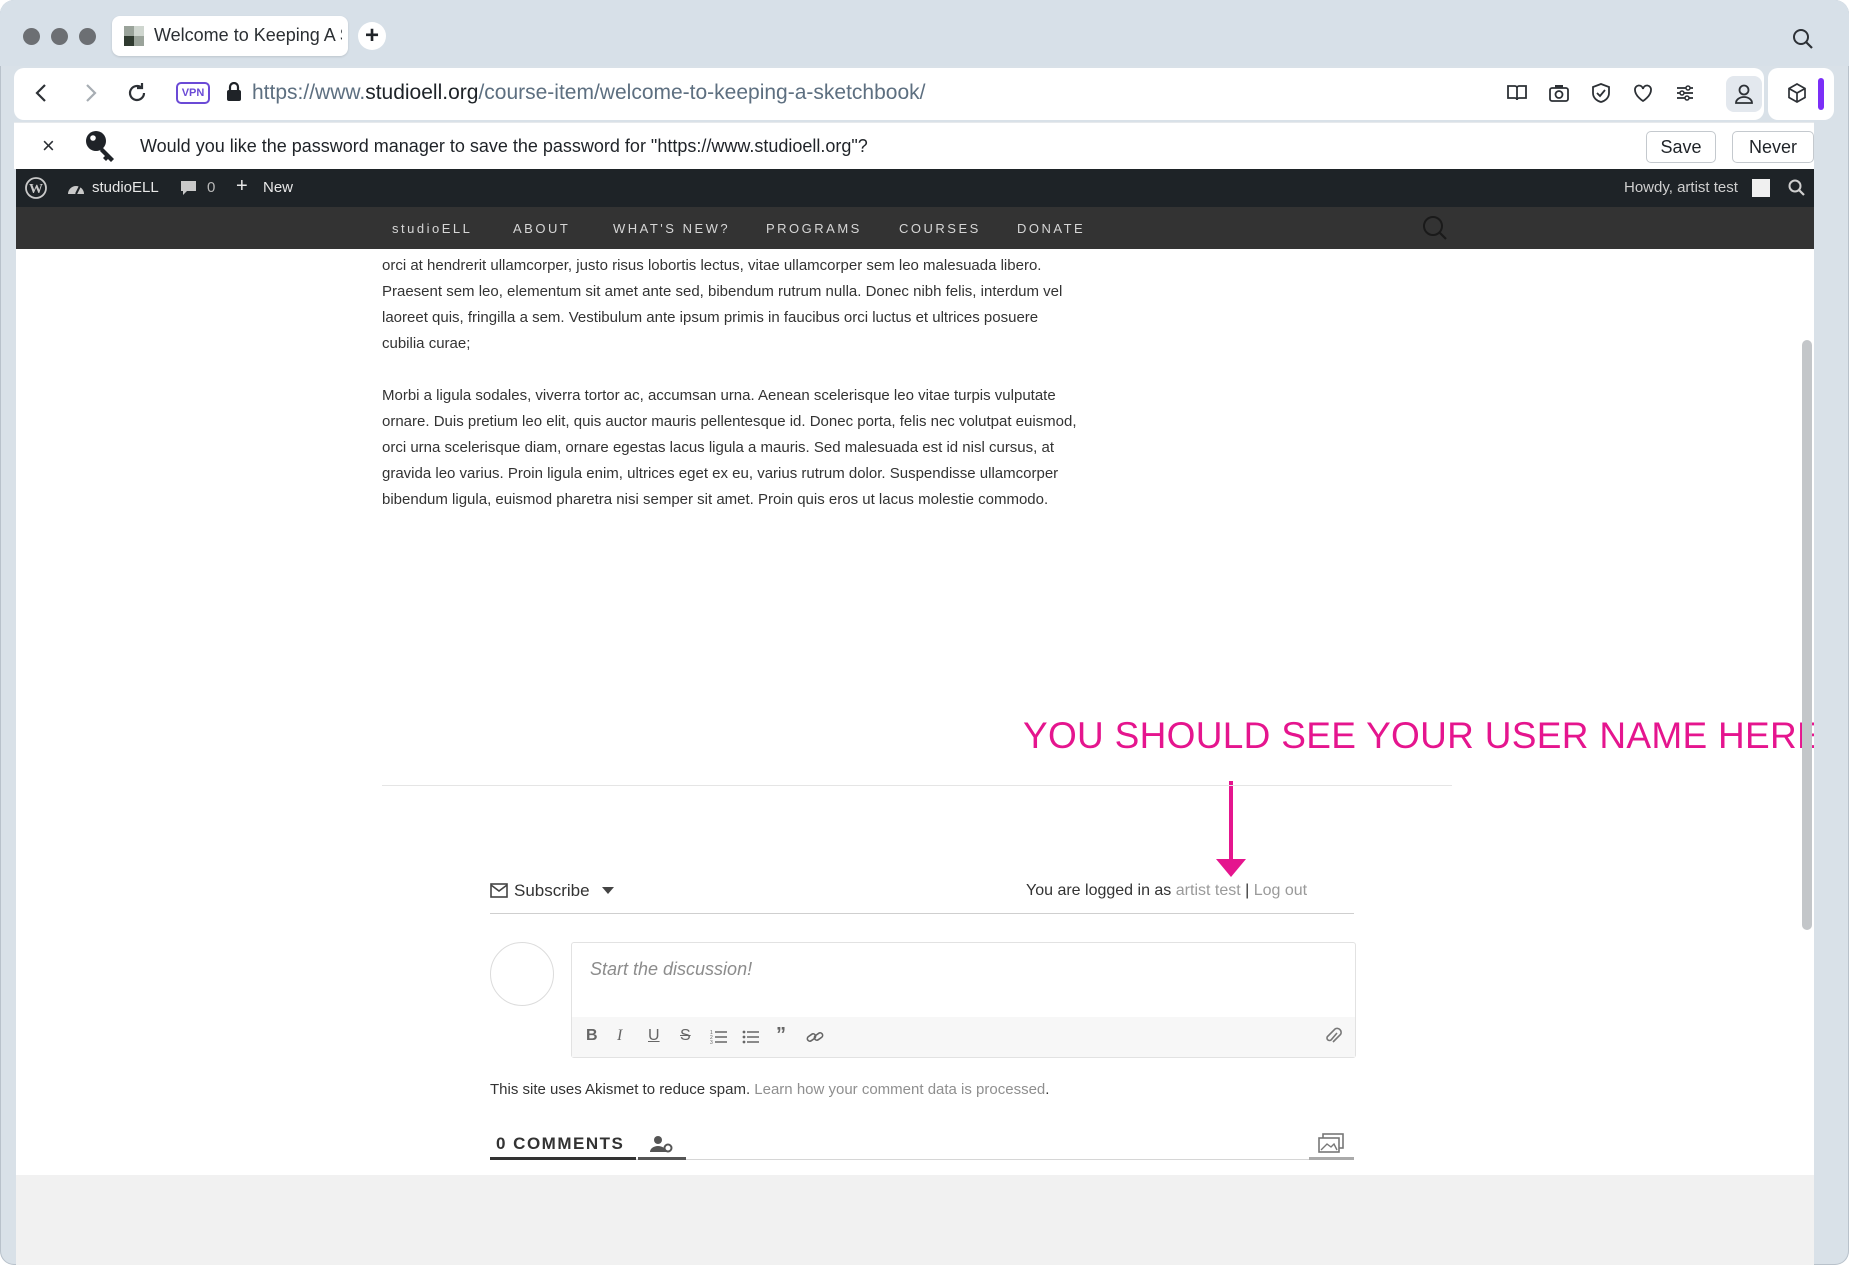 Image resolution: width=1849 pixels, height=1265 pixels. I want to click on comment-input: Start the discussion!, so click(671, 969).